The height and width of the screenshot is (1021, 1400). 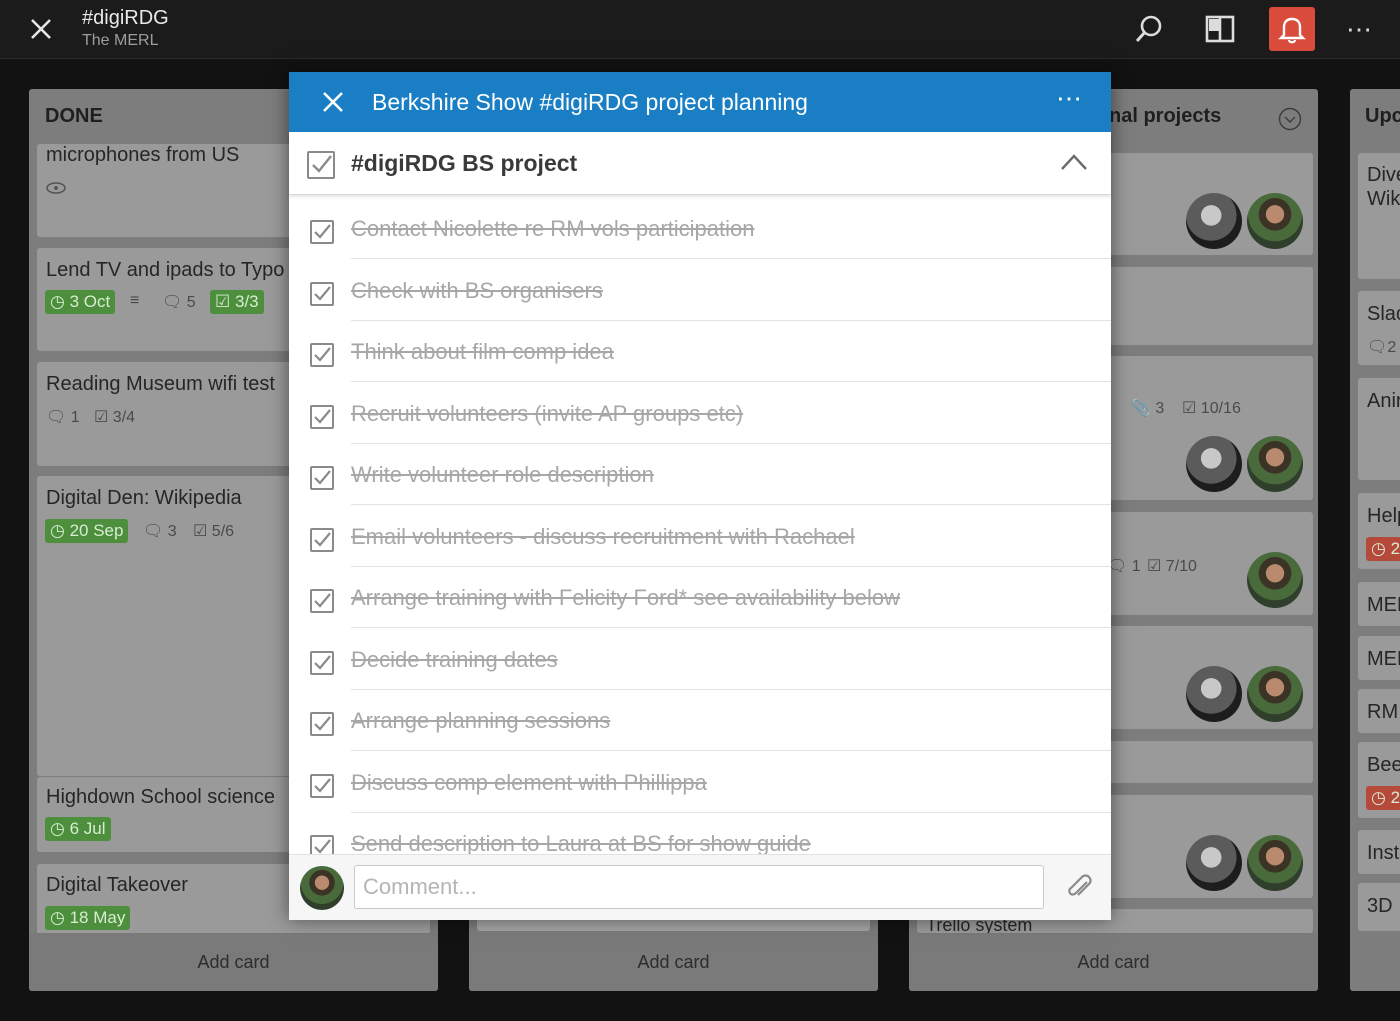 What do you see at coordinates (97, 917) in the screenshot?
I see `due-date: 18 May` at bounding box center [97, 917].